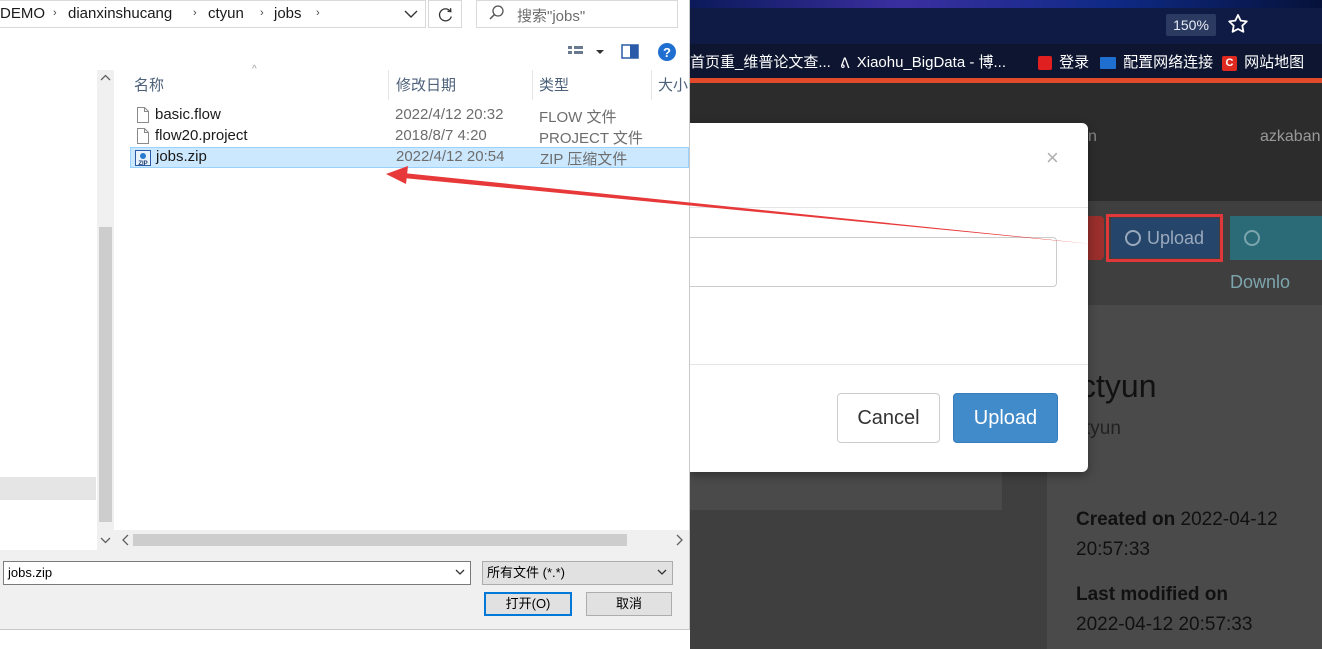  I want to click on modal-upload-button: Upload, so click(1005, 418).